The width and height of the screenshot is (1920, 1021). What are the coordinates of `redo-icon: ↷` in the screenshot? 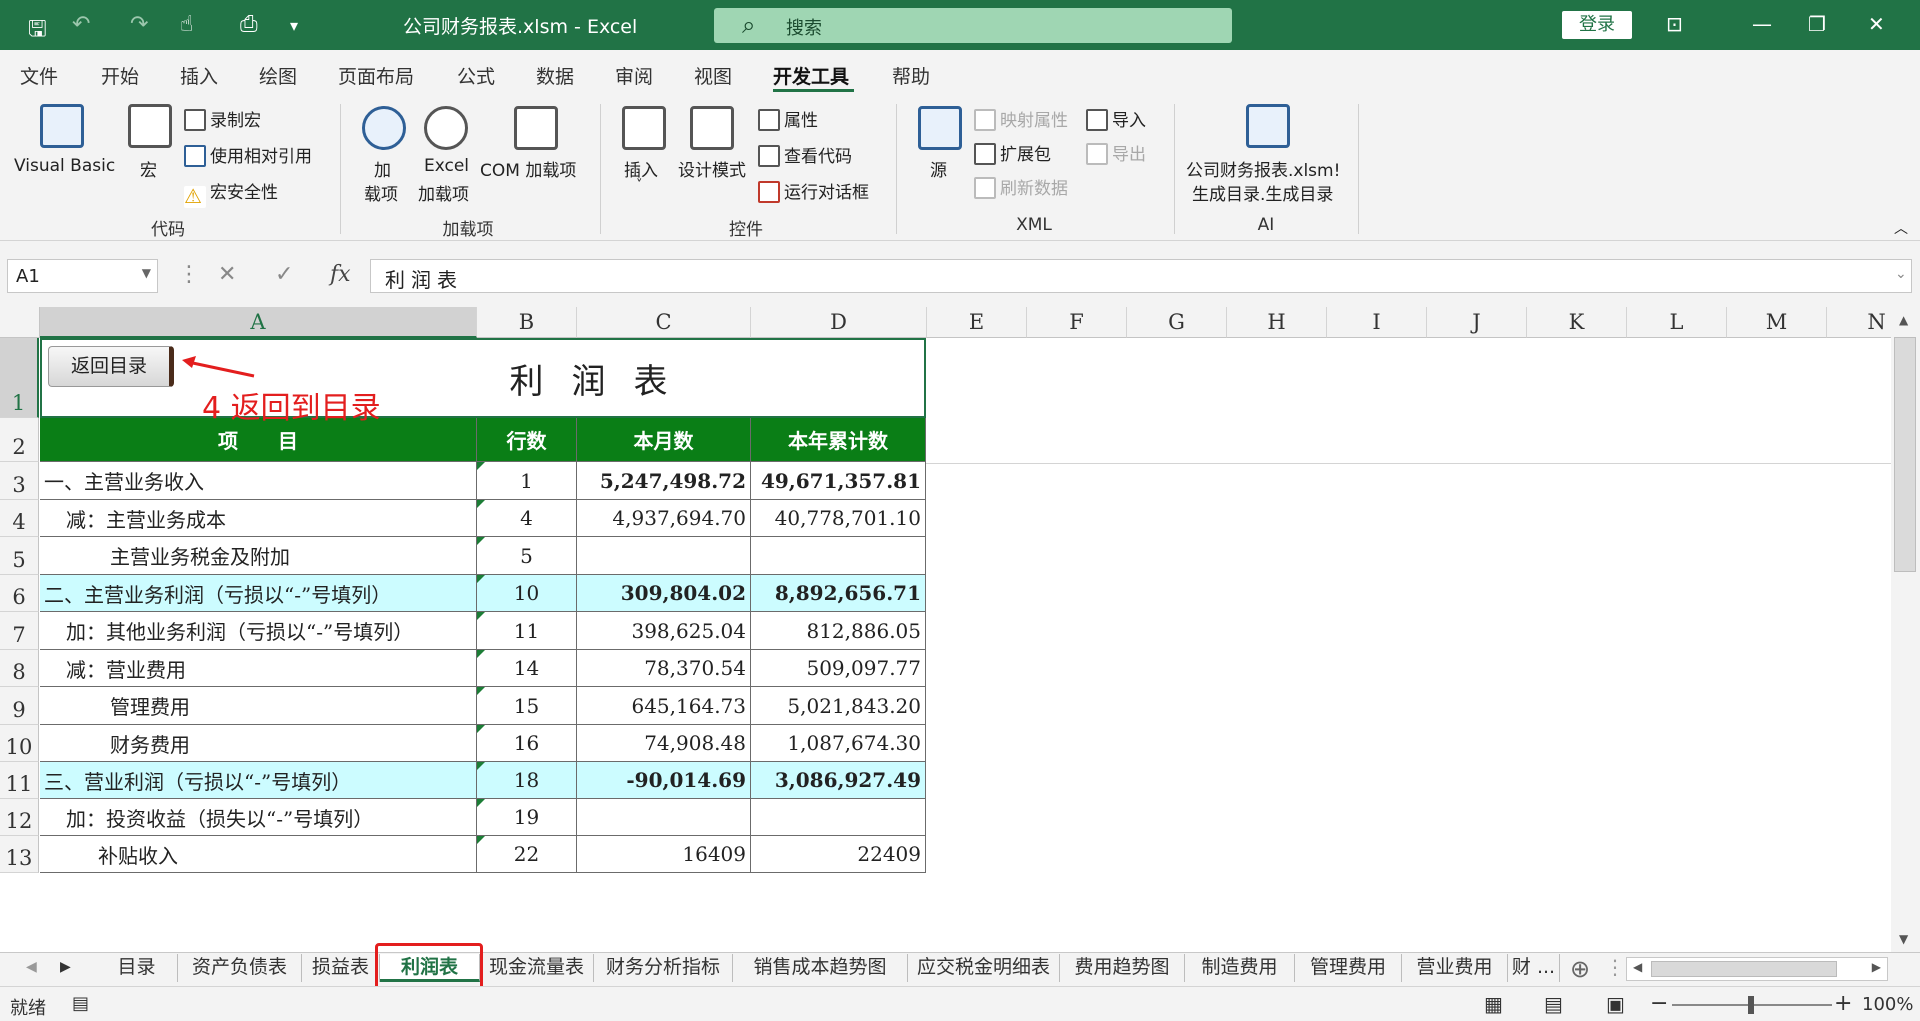 It's located at (139, 24).